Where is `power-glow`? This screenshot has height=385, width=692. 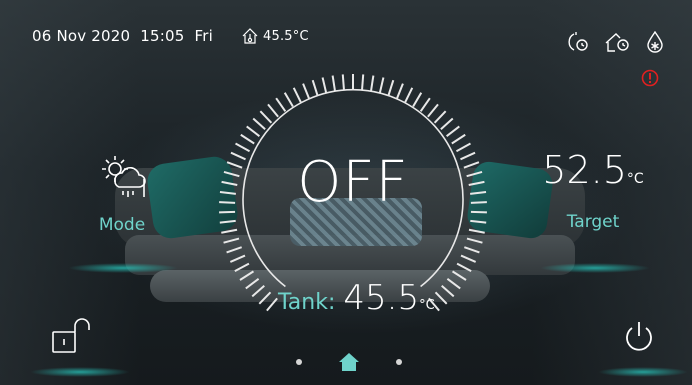 power-glow is located at coordinates (643, 372).